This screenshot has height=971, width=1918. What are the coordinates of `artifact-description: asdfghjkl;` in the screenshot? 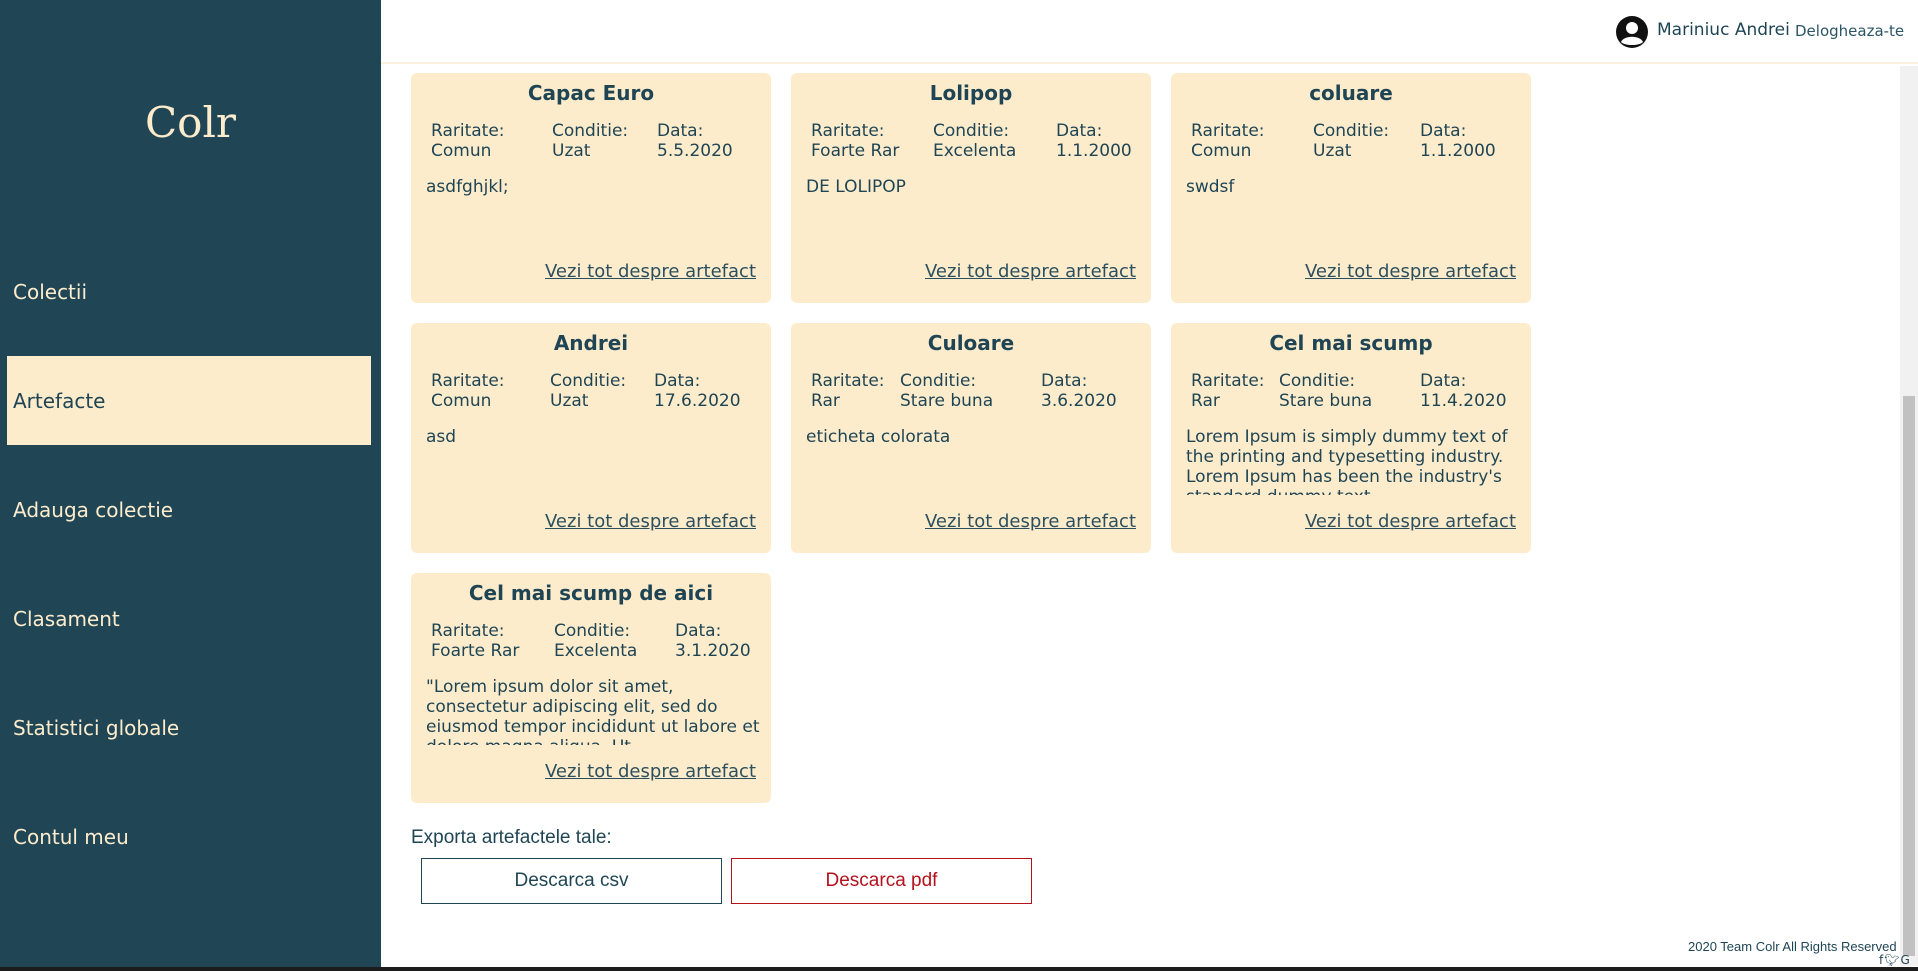 It's located at (467, 187).